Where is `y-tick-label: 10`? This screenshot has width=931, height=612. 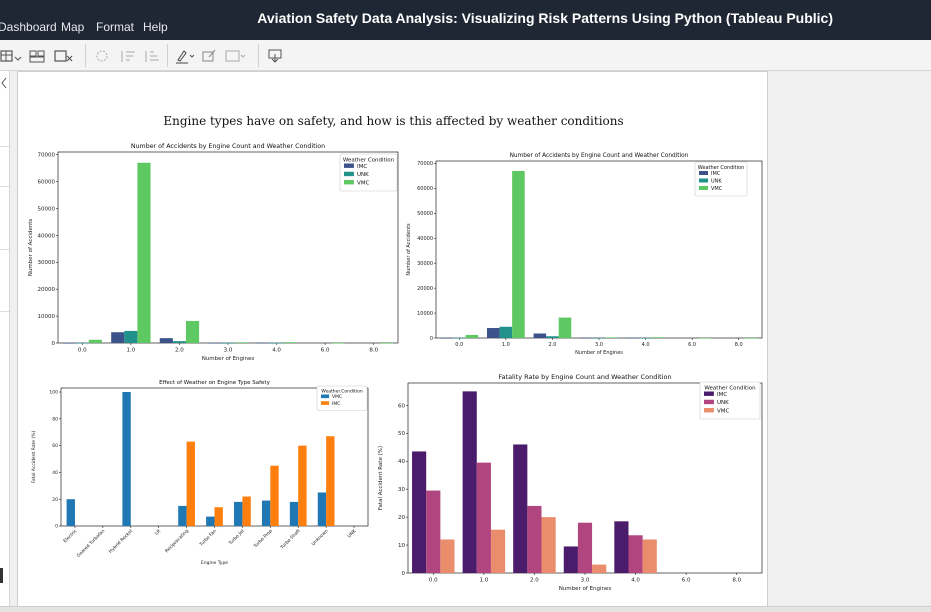
y-tick-label: 10 is located at coordinates (401, 546).